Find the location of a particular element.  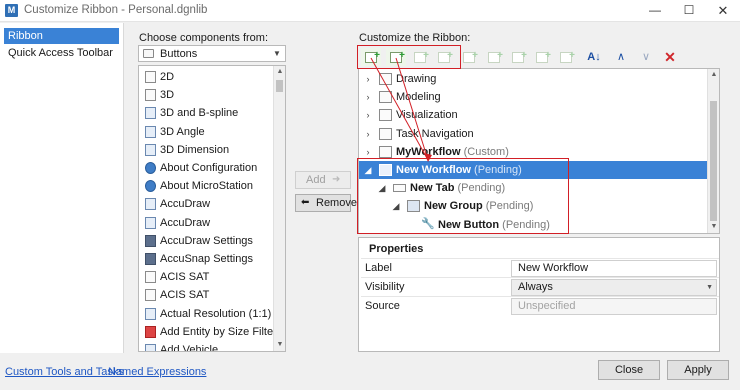

maximize-button: ☐ is located at coordinates (689, 11).